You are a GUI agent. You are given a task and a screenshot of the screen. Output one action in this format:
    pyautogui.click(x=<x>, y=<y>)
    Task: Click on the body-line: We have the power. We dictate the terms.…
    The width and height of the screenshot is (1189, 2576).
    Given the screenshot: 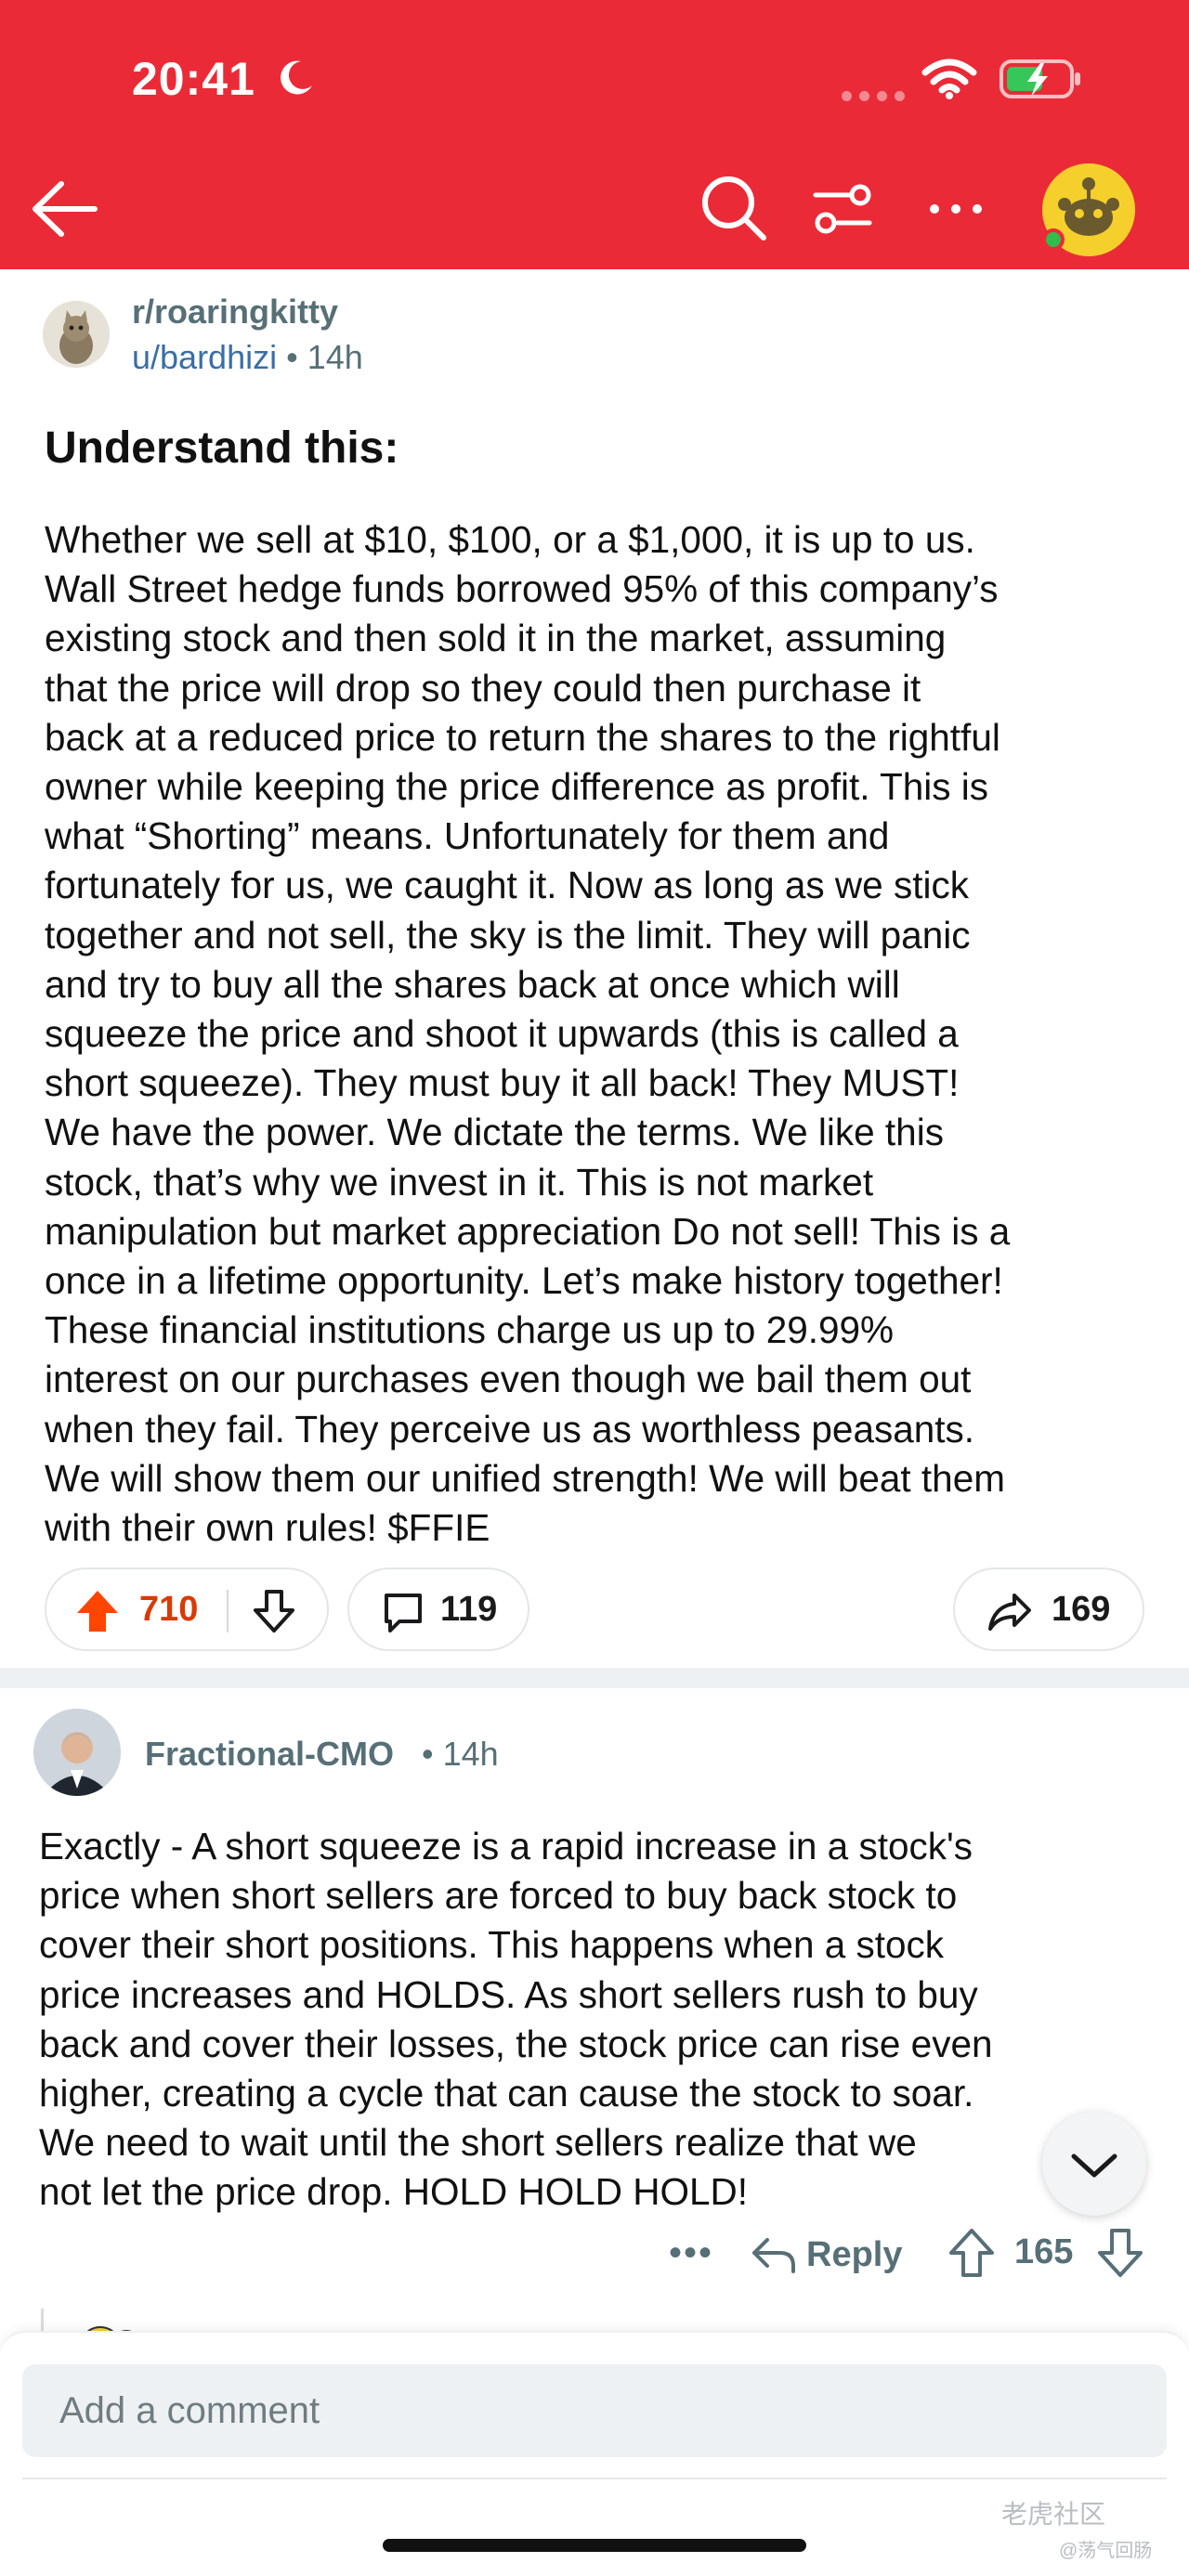 What is the action you would take?
    pyautogui.click(x=495, y=1132)
    